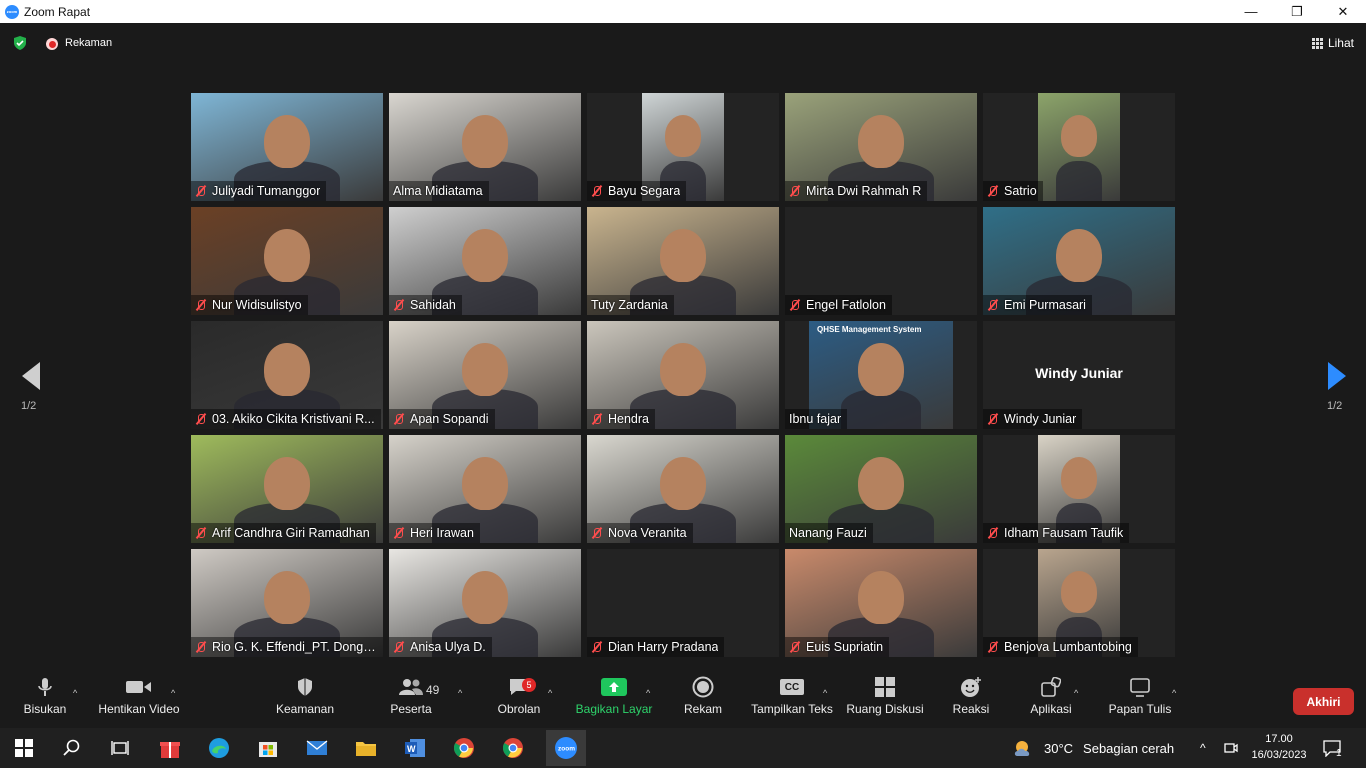  I want to click on participant-tile: Sahidah, so click(485, 261).